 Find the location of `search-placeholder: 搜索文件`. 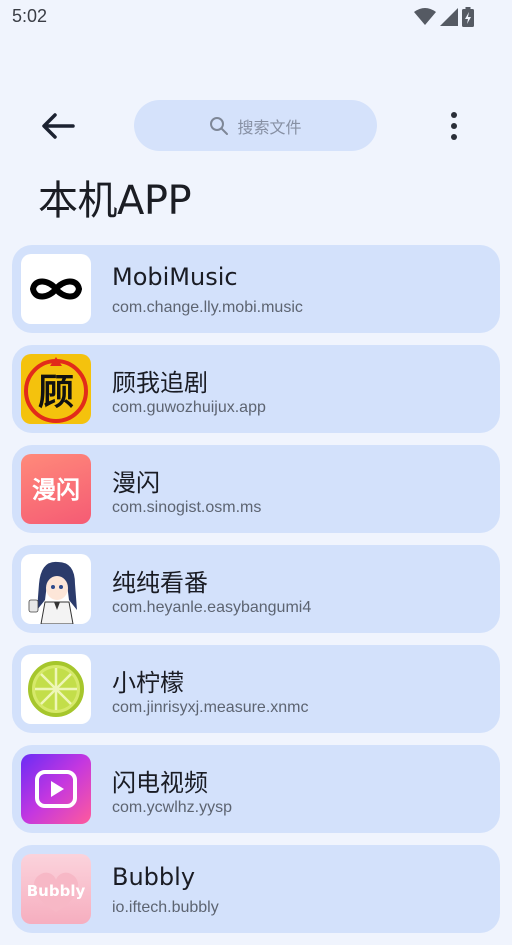

search-placeholder: 搜索文件 is located at coordinates (269, 127).